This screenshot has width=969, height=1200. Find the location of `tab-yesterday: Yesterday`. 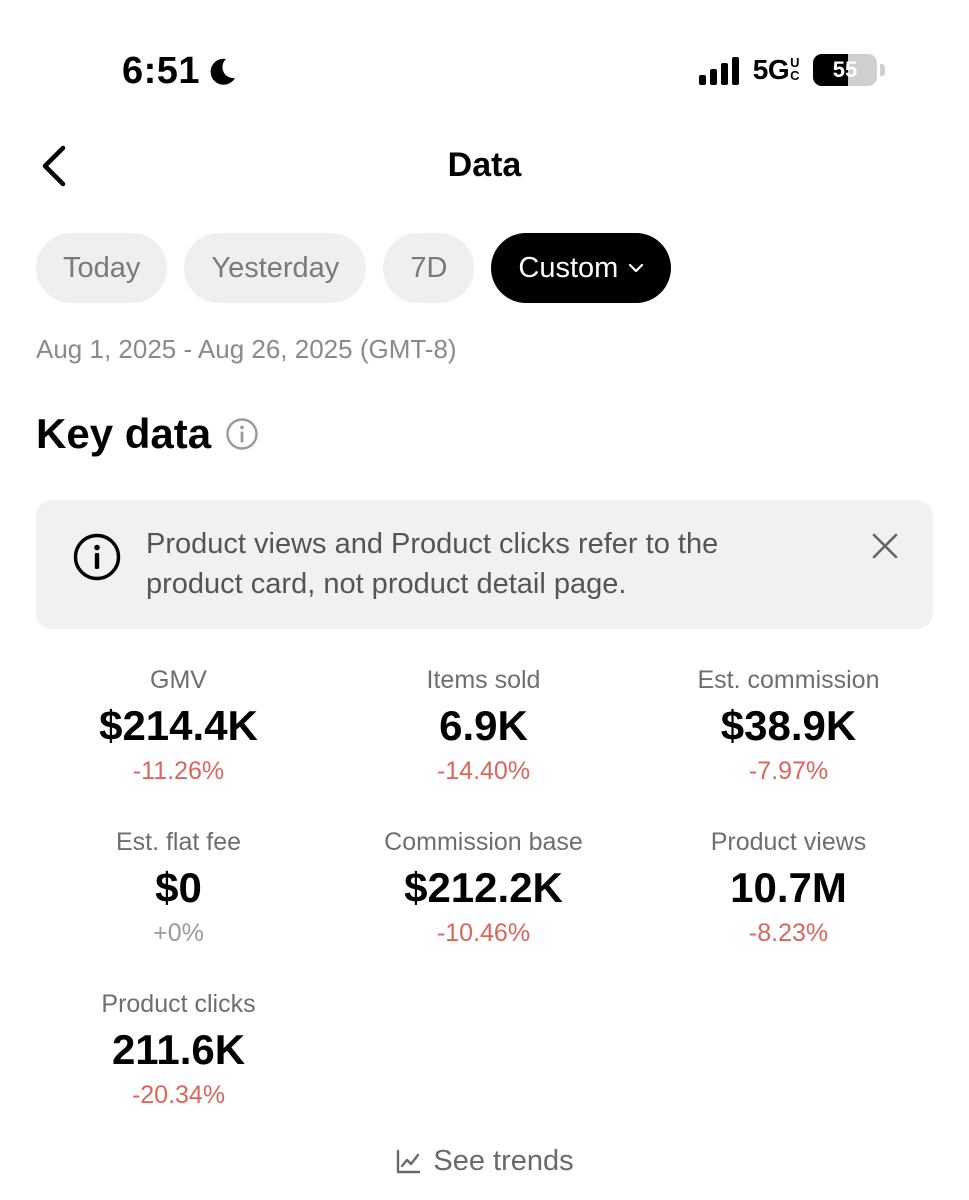

tab-yesterday: Yesterday is located at coordinates (275, 268).